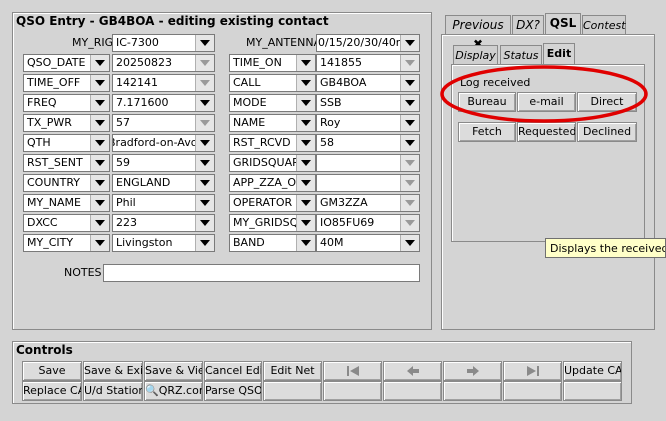  I want to click on save-exit-button: Save & Exit, so click(113, 371).